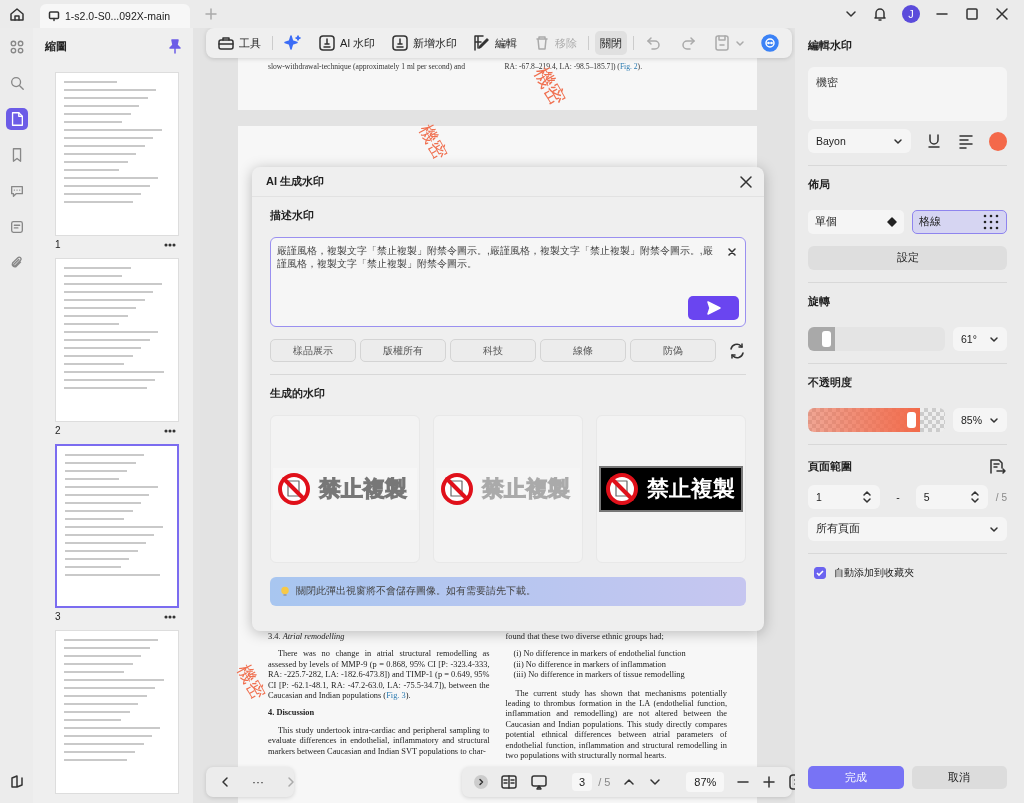  I want to click on swap-page-icon, so click(997, 467).